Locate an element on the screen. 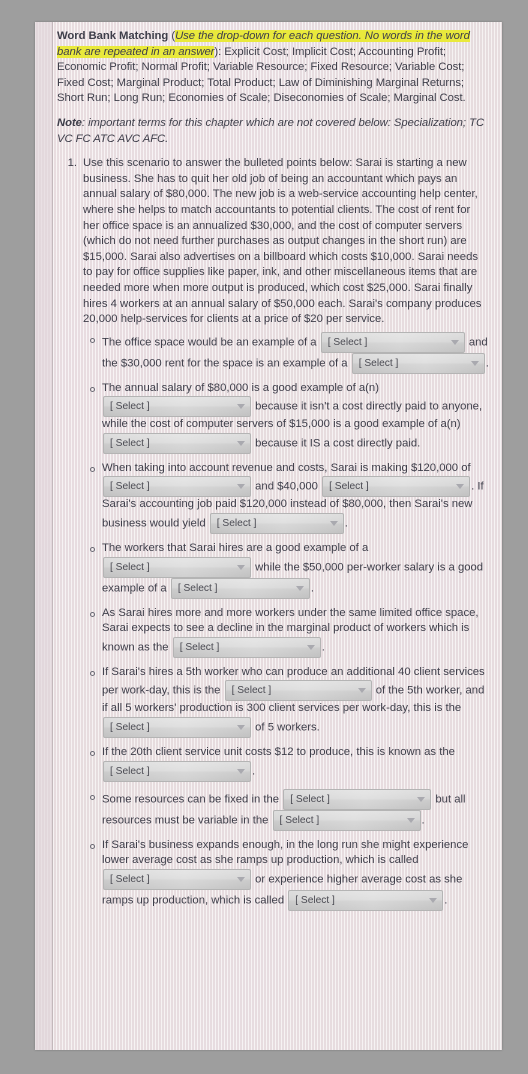 This screenshot has height=1074, width=528. word-bank-paren-close: ): is located at coordinates (219, 51).